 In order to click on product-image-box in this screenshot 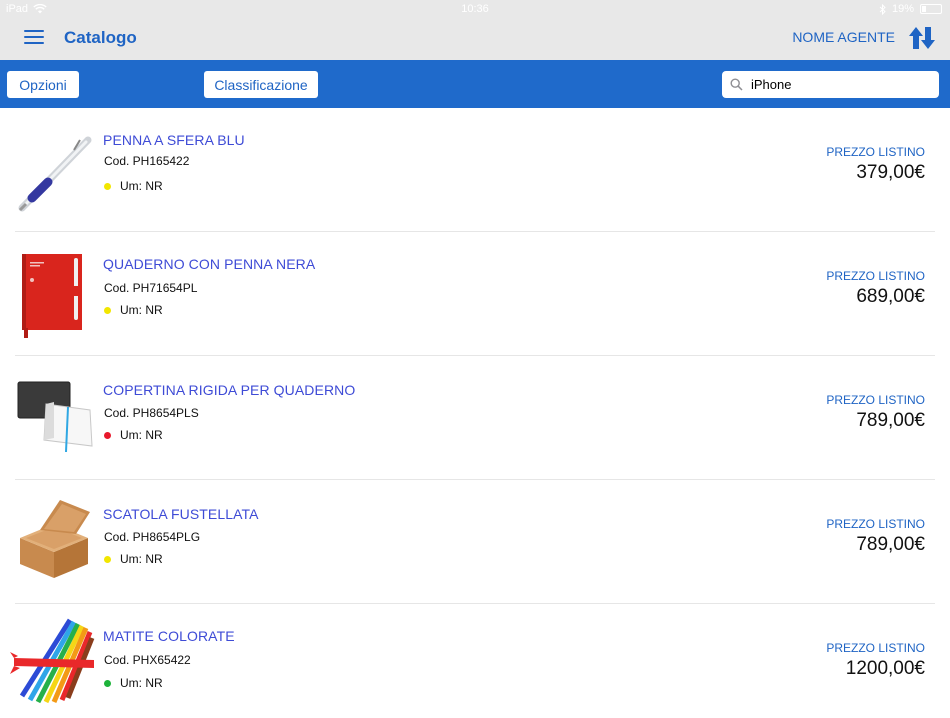, I will do `click(55, 539)`.